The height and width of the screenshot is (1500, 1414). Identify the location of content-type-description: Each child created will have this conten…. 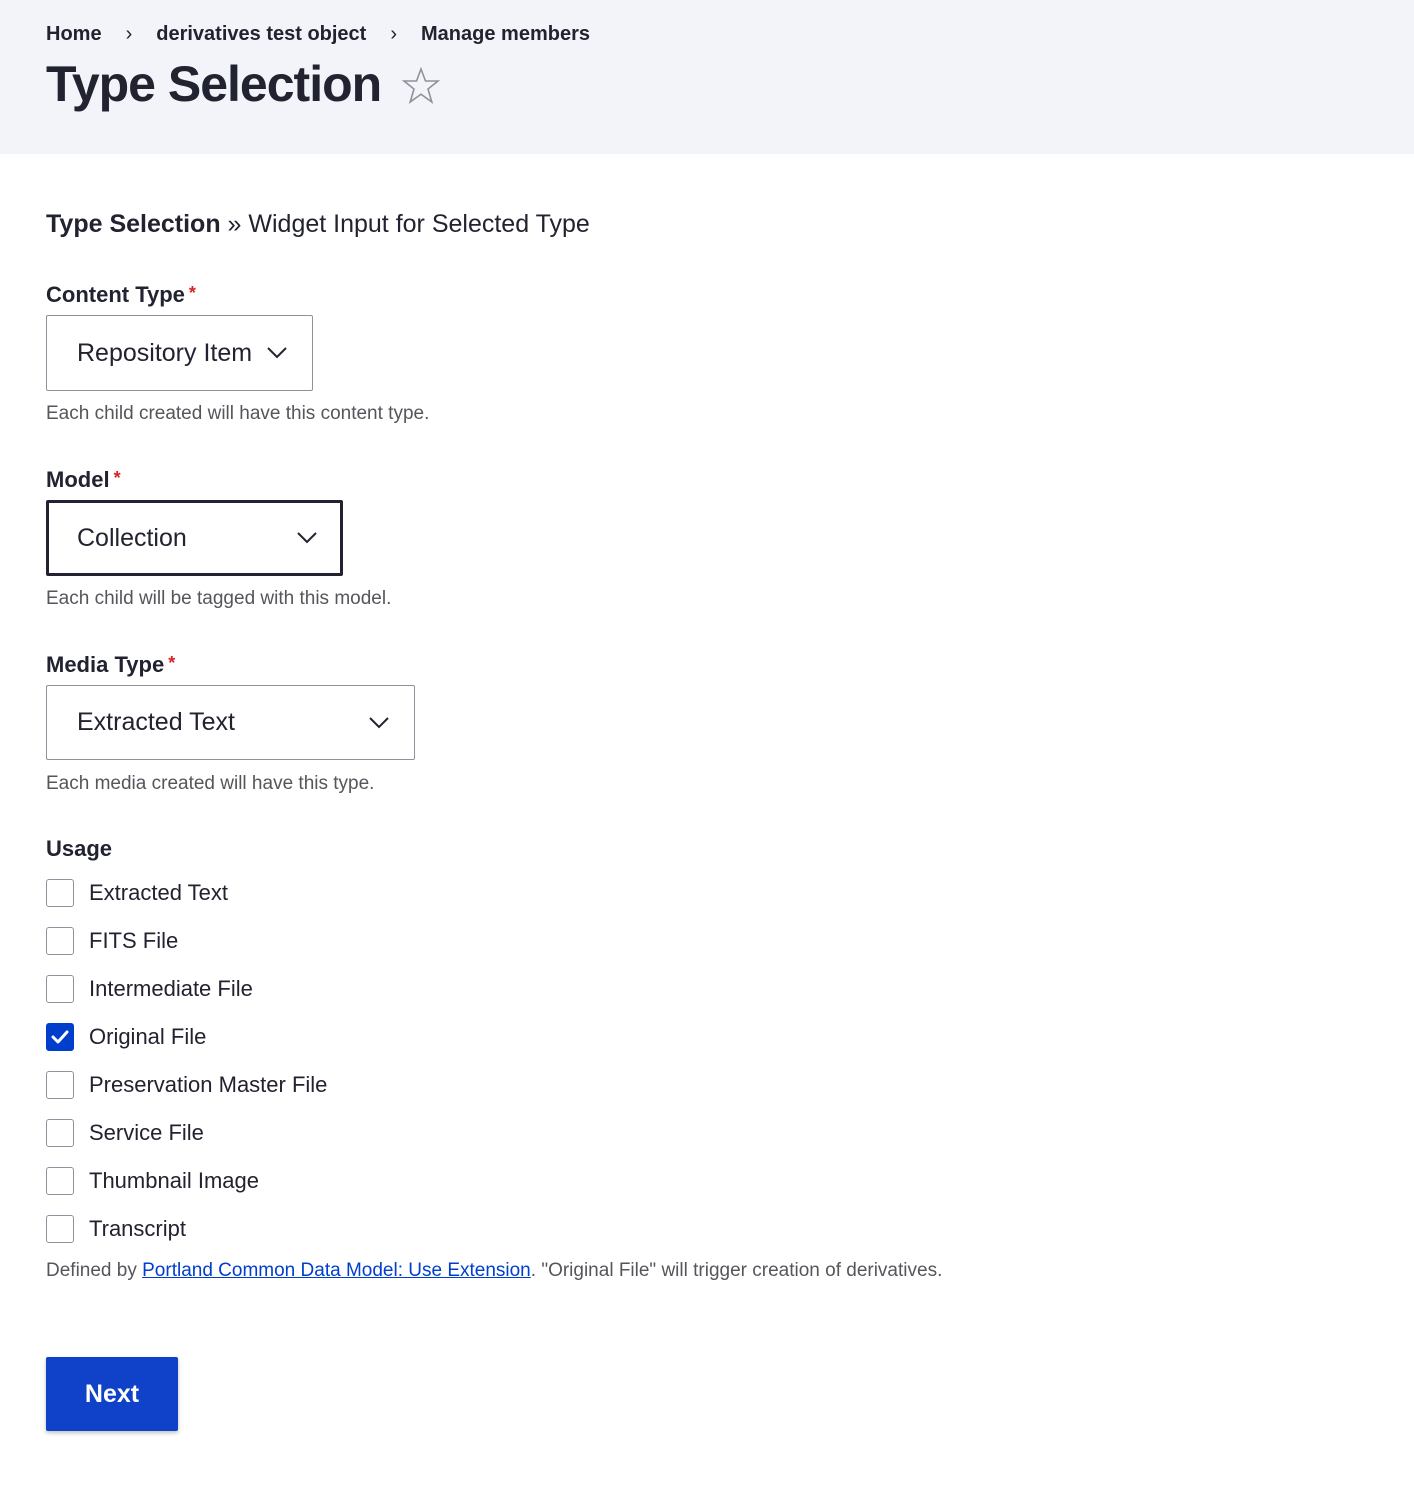
(238, 413).